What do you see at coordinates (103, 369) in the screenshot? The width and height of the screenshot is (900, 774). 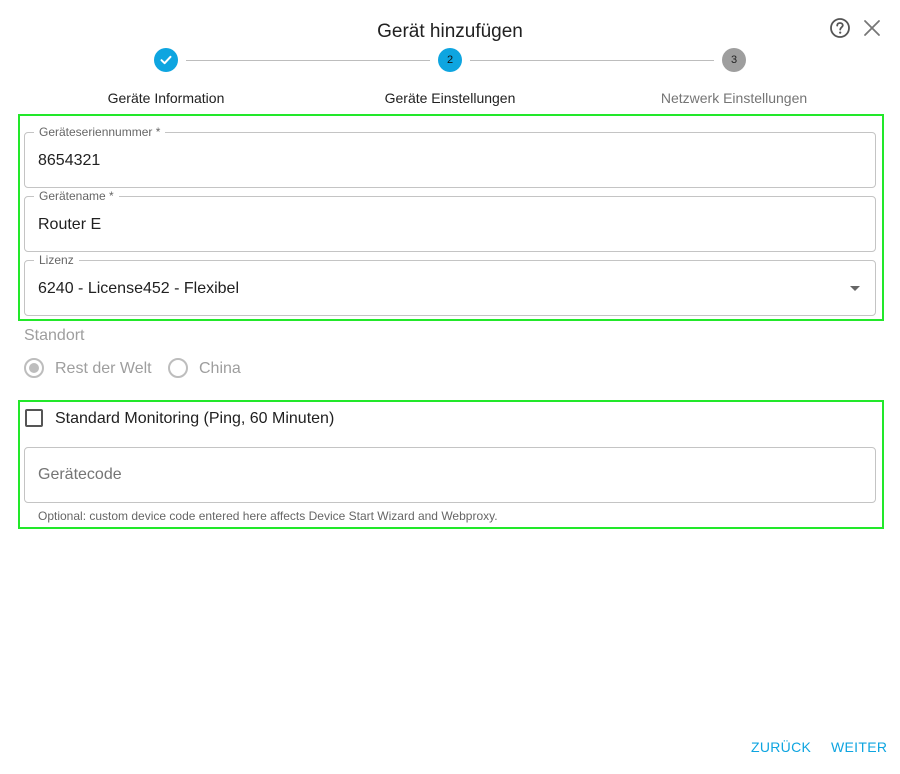 I see `radio-rest-der-welt-label: Rest der Welt` at bounding box center [103, 369].